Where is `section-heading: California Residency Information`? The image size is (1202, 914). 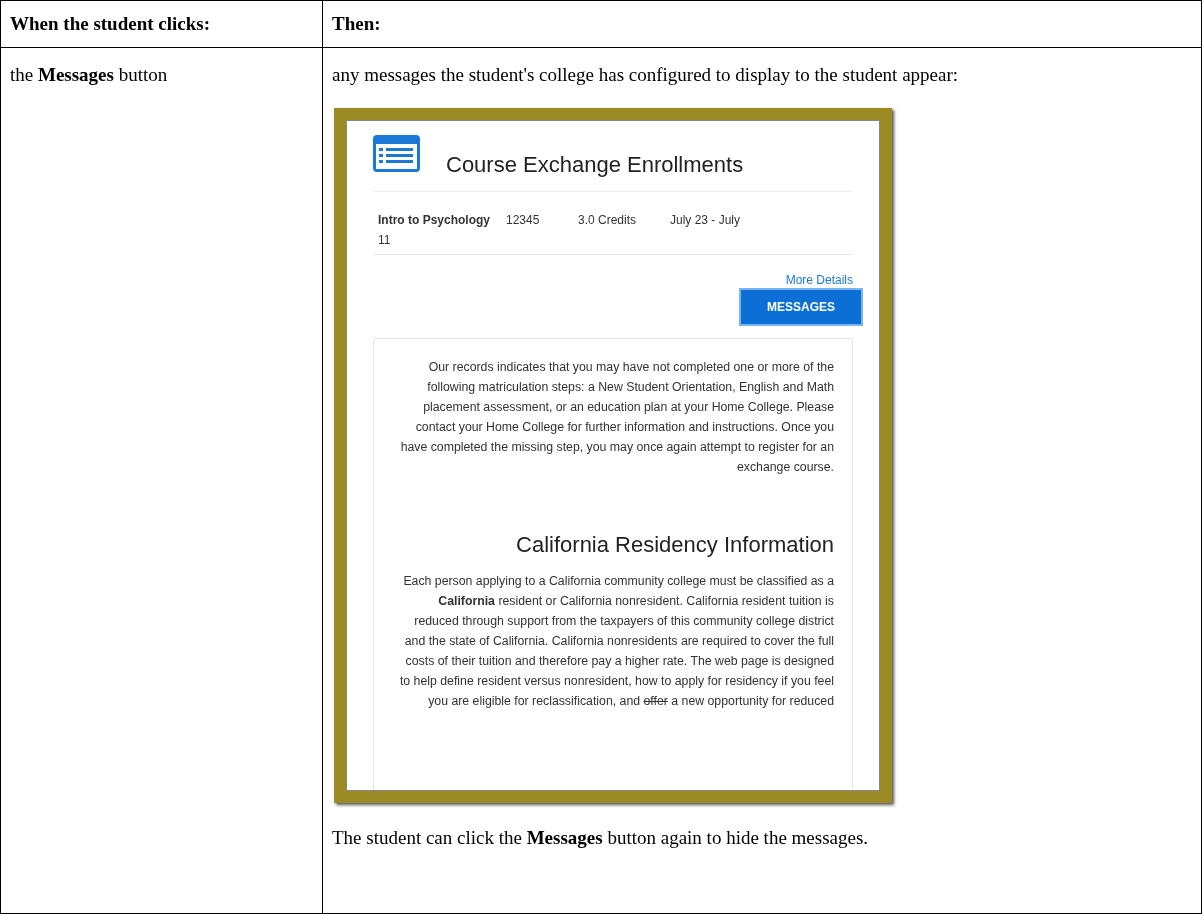
section-heading: California Residency Information is located at coordinates (674, 545).